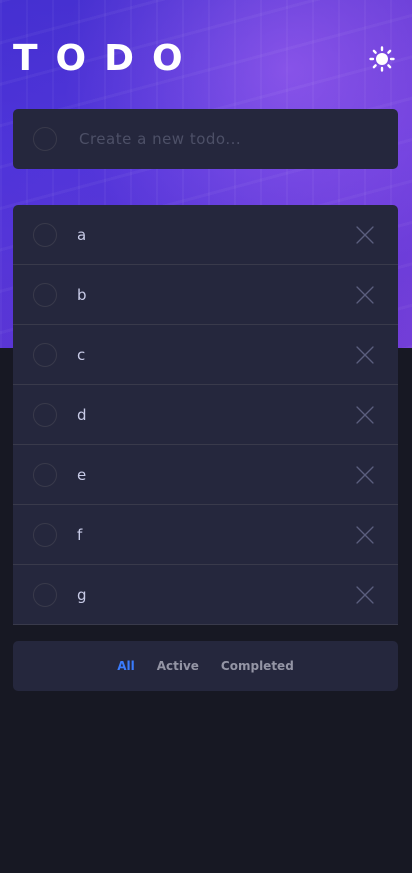 Image resolution: width=412 pixels, height=873 pixels. What do you see at coordinates (107, 58) in the screenshot?
I see `app-title: TODO` at bounding box center [107, 58].